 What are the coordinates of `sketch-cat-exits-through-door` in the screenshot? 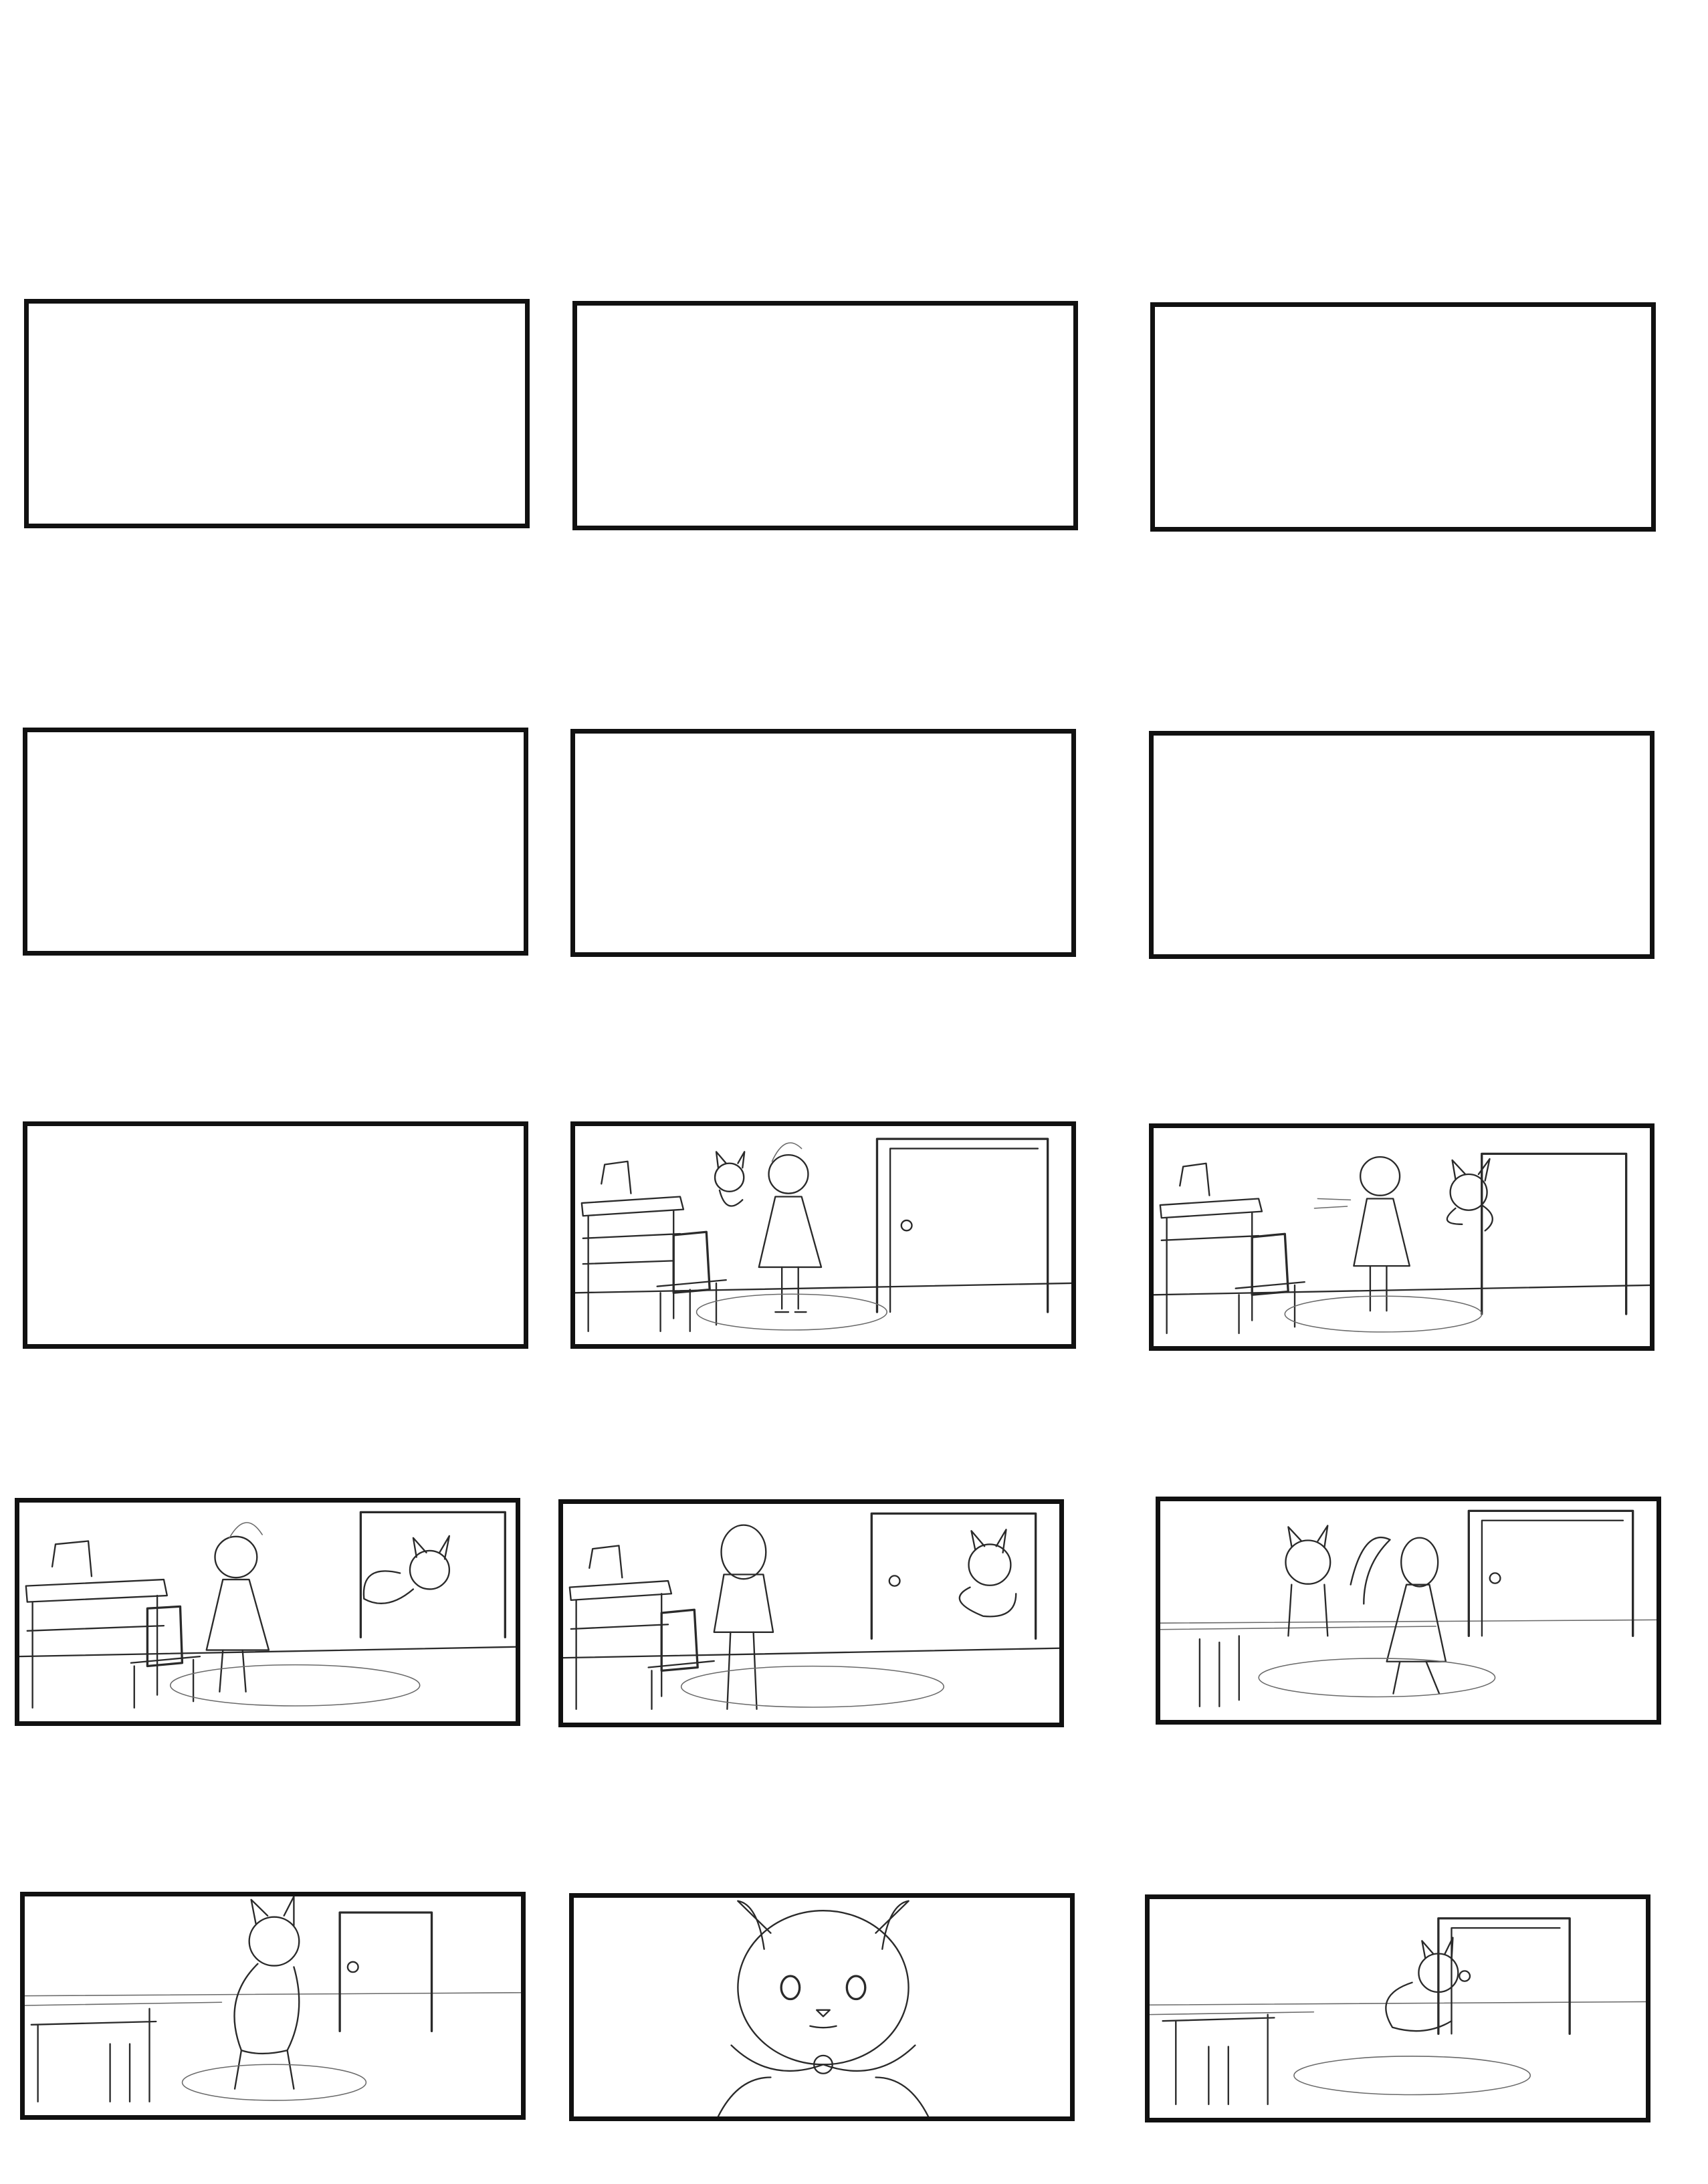 It's located at (1398, 2011).